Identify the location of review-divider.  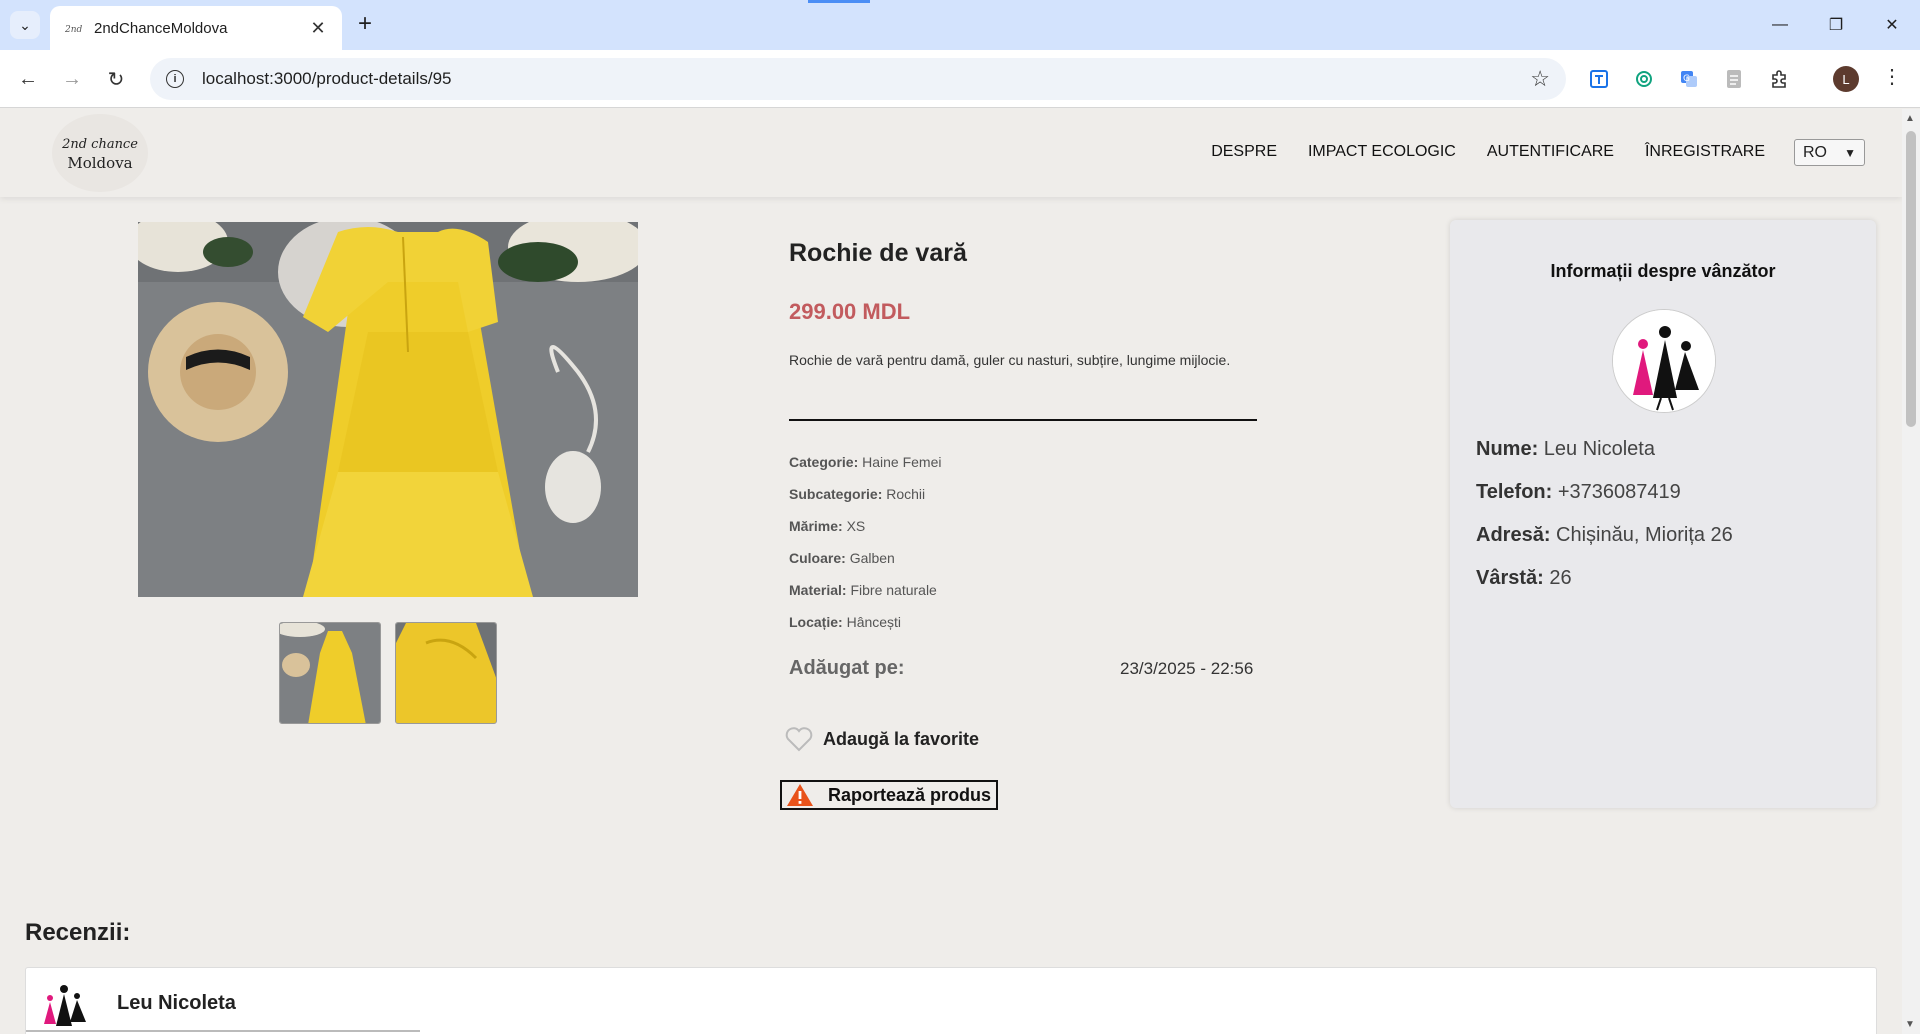
(223, 1031).